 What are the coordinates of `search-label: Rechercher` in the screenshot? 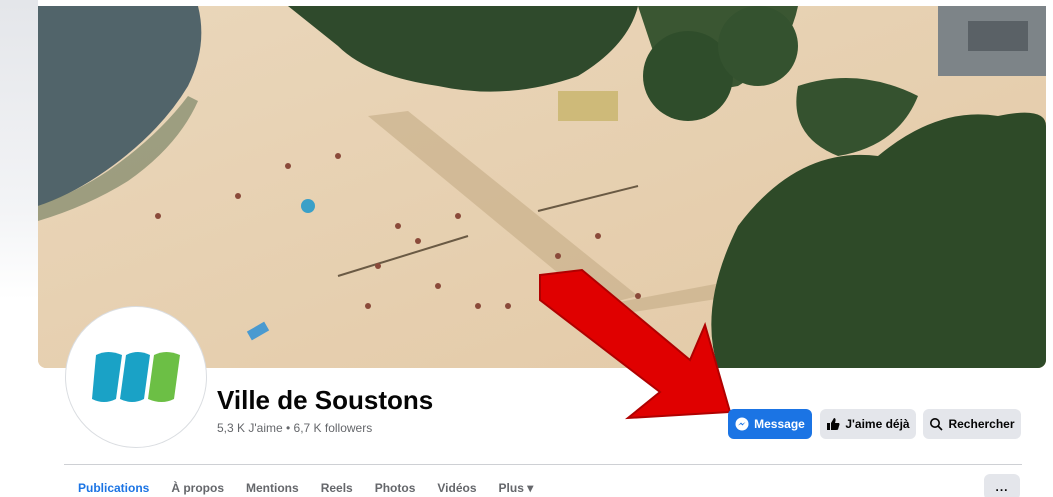 It's located at (981, 424).